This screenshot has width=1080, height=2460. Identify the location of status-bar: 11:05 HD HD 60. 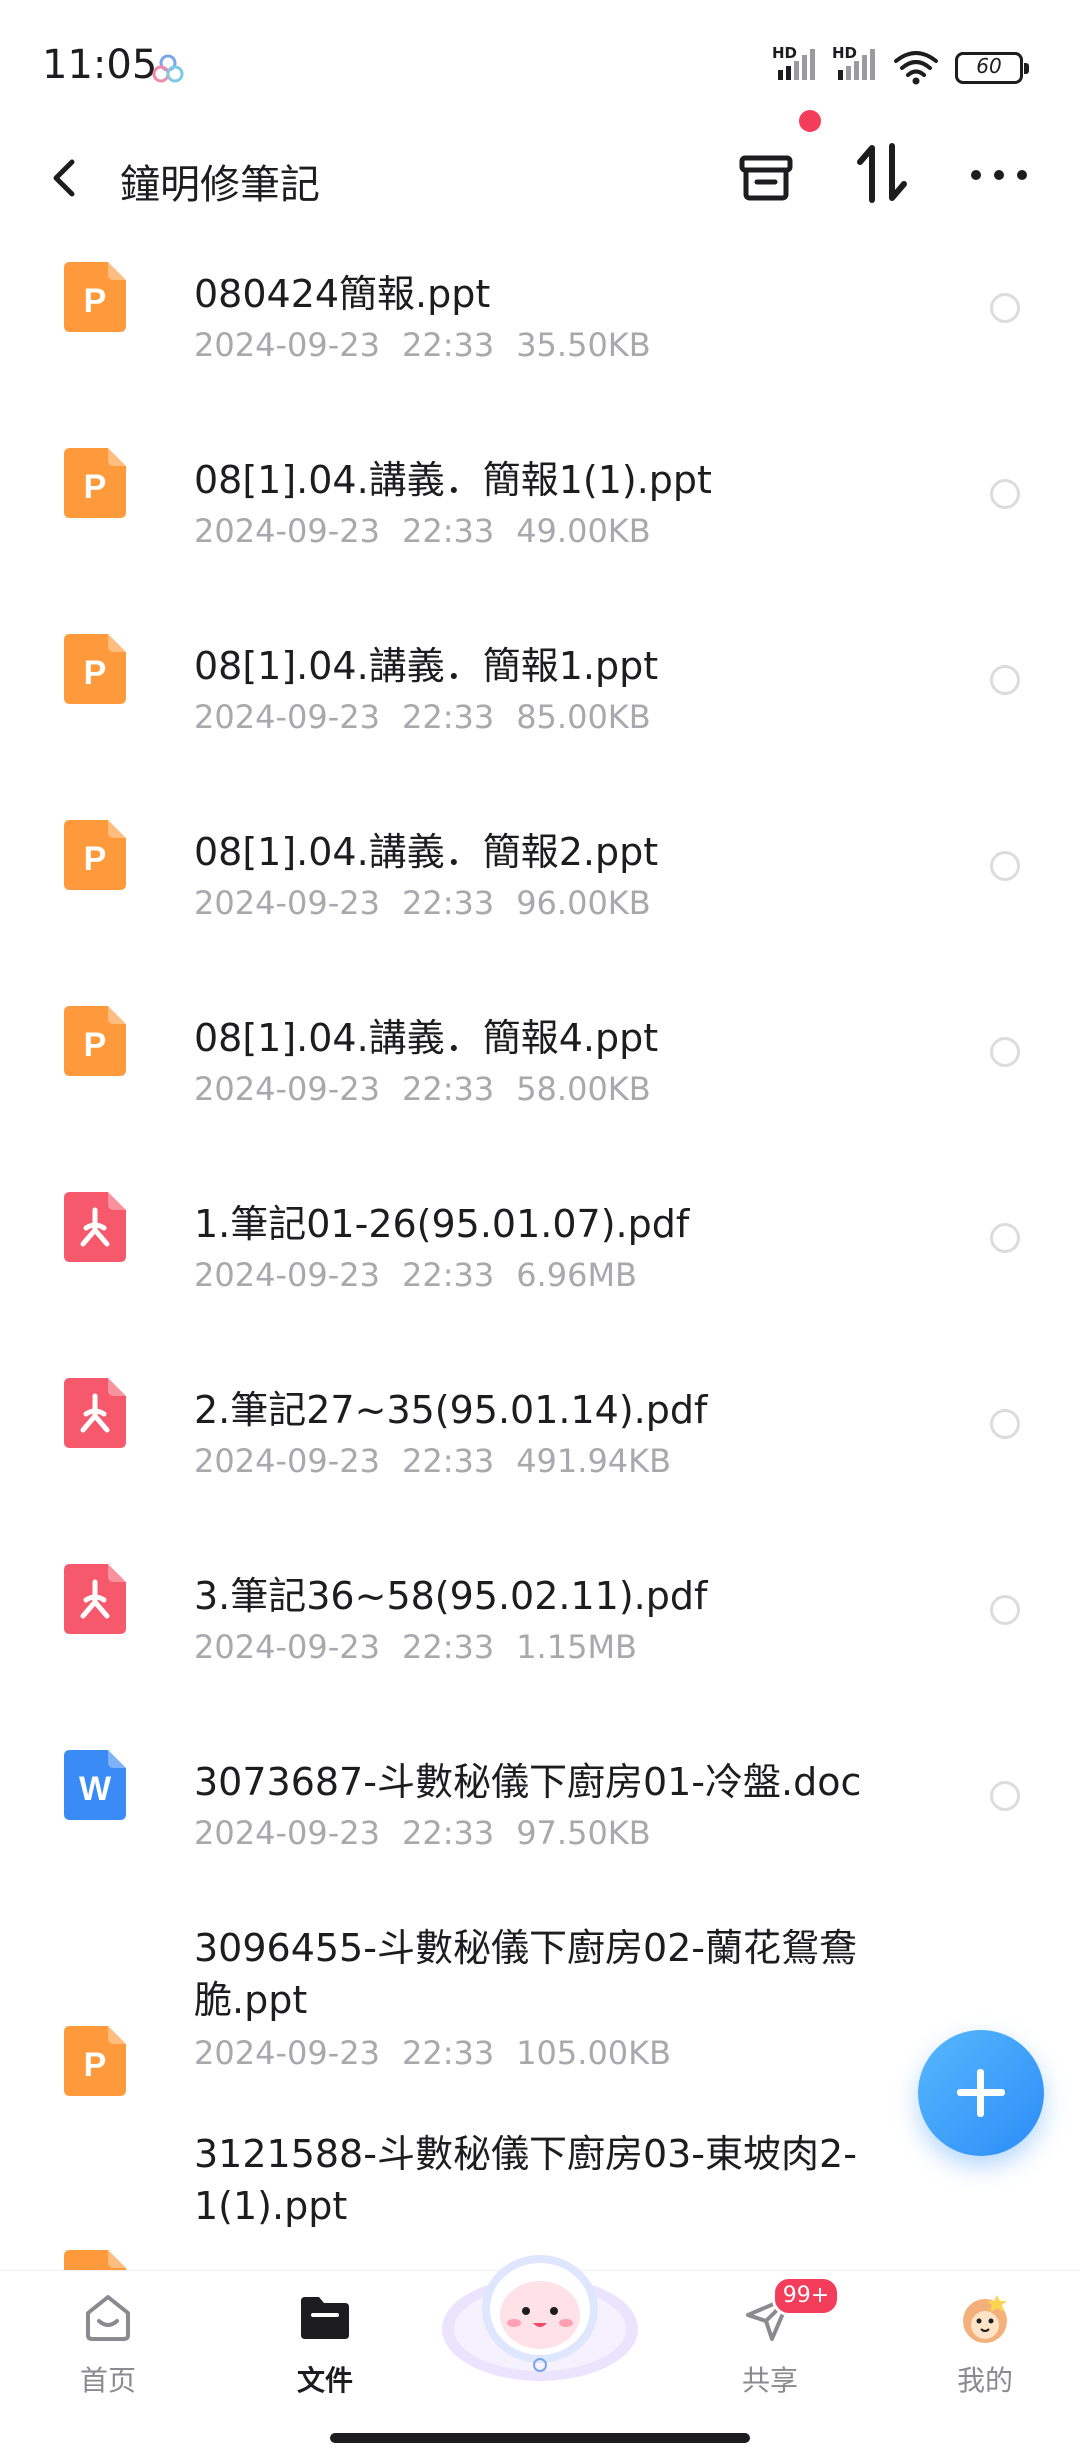
(540, 65).